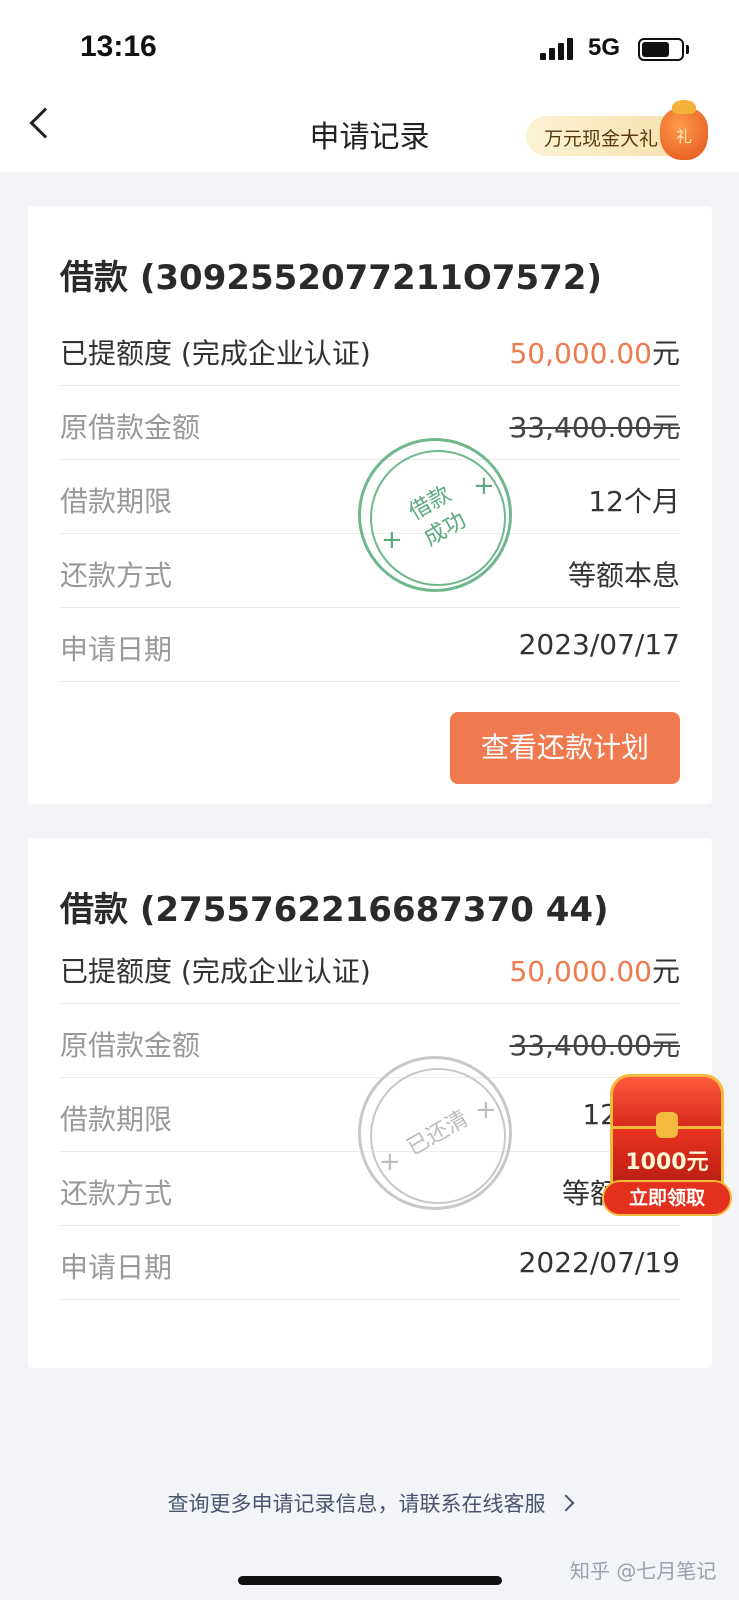 The image size is (739, 1600). I want to click on row-value: 2022/07/19, so click(599, 1262).